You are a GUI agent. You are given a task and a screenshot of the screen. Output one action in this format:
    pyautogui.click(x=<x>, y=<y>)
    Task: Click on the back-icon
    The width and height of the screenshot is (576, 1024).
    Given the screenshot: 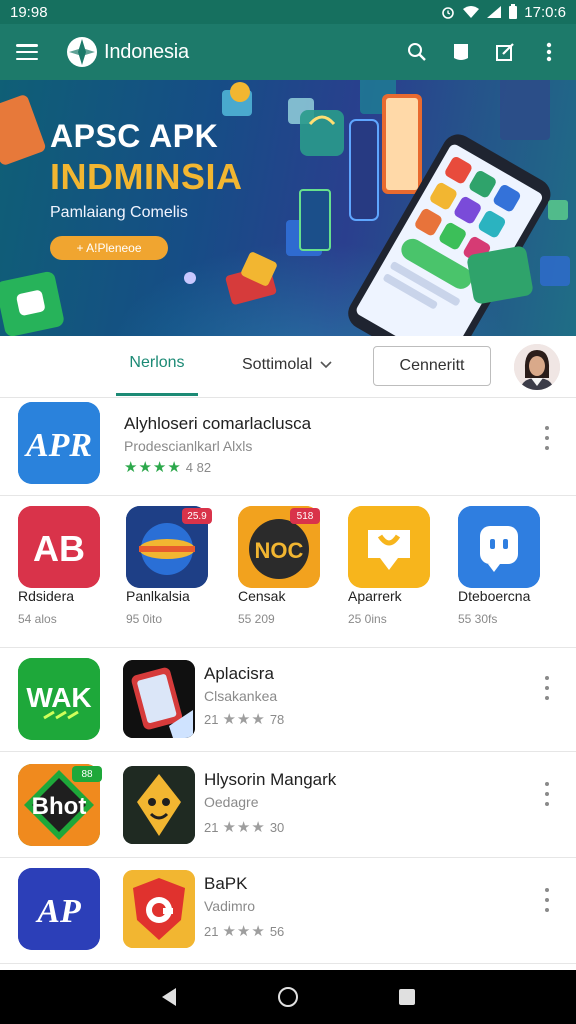 What is the action you would take?
    pyautogui.click(x=169, y=997)
    